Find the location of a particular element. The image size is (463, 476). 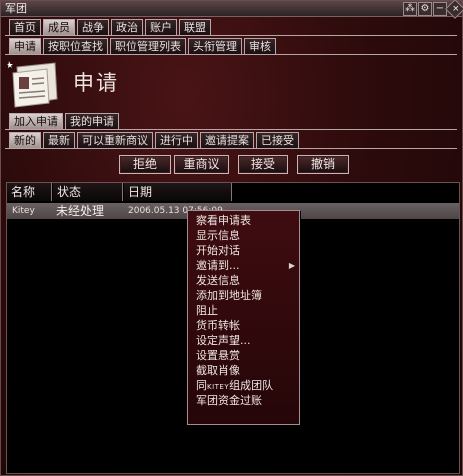

main-tabs: 首页 成员 战争 政治 账户 联盟 is located at coordinates (111, 27).